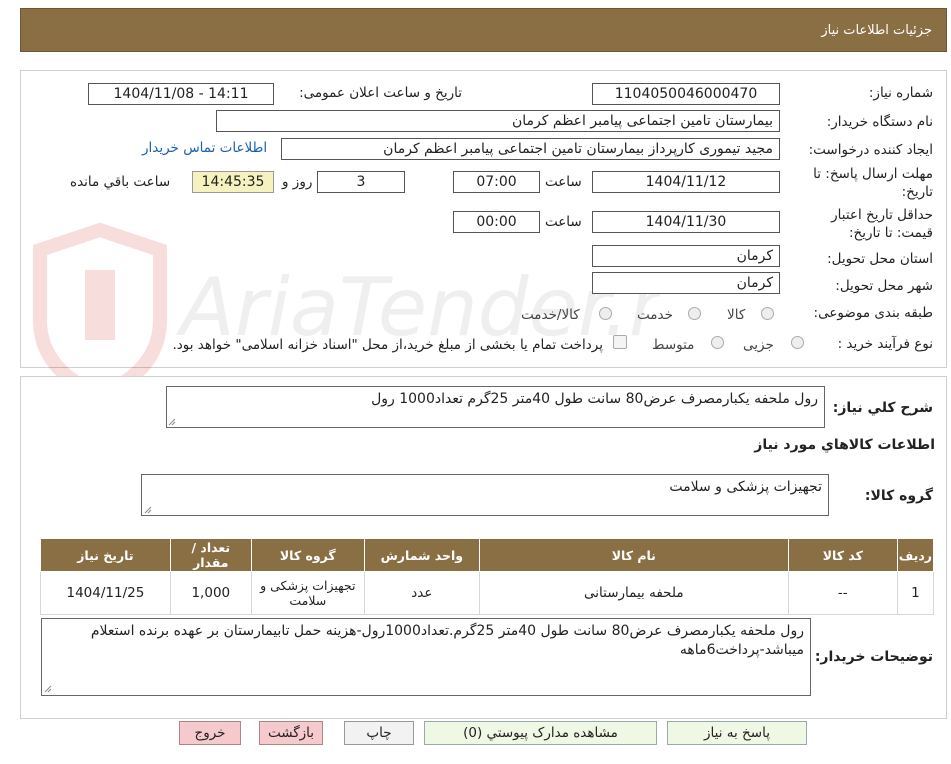 This screenshot has width=951, height=764. I want to click on validity-time-label: ساعت, so click(563, 222).